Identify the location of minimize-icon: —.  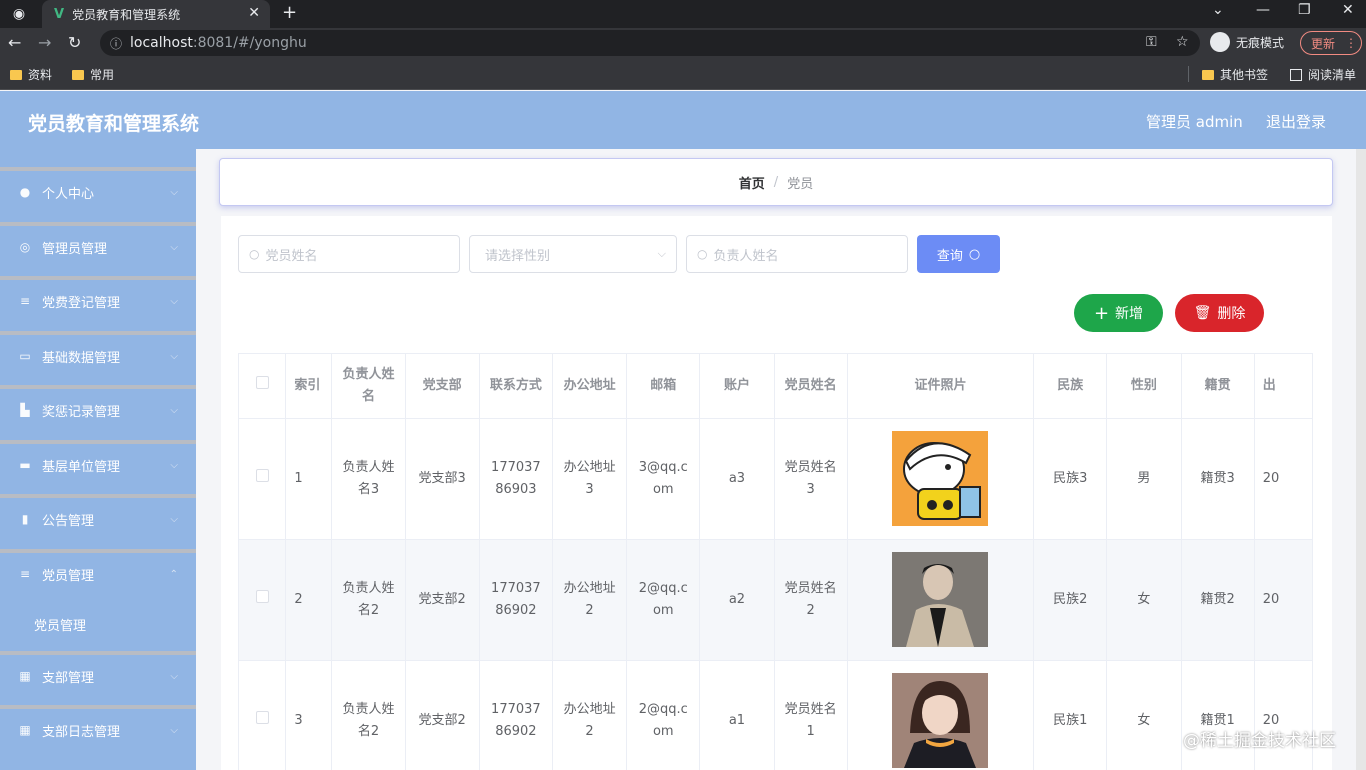
(1263, 10).